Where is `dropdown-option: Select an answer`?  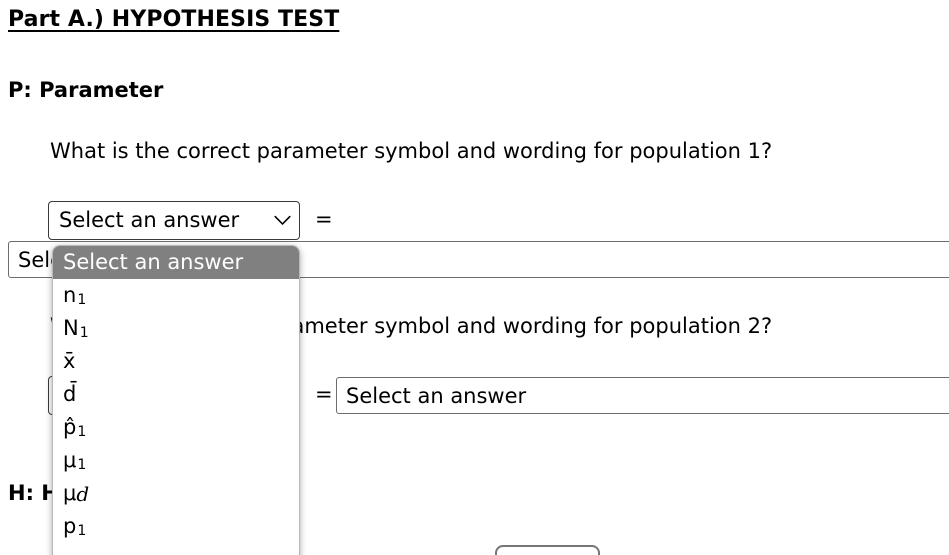 dropdown-option: Select an answer is located at coordinates (176, 262).